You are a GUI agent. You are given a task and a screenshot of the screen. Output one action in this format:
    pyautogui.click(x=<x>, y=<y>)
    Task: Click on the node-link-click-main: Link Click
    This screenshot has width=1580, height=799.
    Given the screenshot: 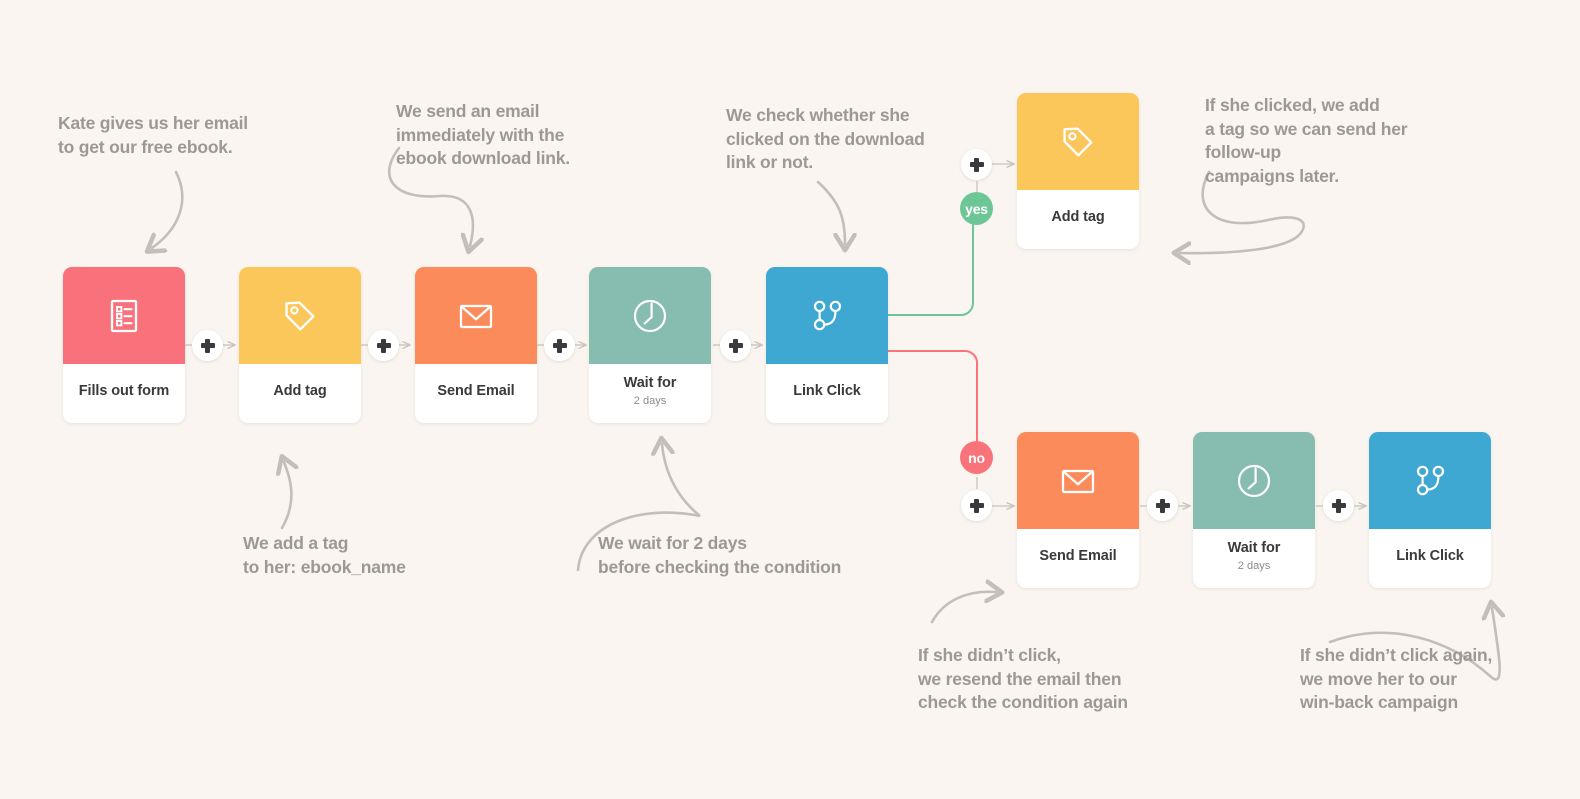 What is the action you would take?
    pyautogui.click(x=827, y=345)
    